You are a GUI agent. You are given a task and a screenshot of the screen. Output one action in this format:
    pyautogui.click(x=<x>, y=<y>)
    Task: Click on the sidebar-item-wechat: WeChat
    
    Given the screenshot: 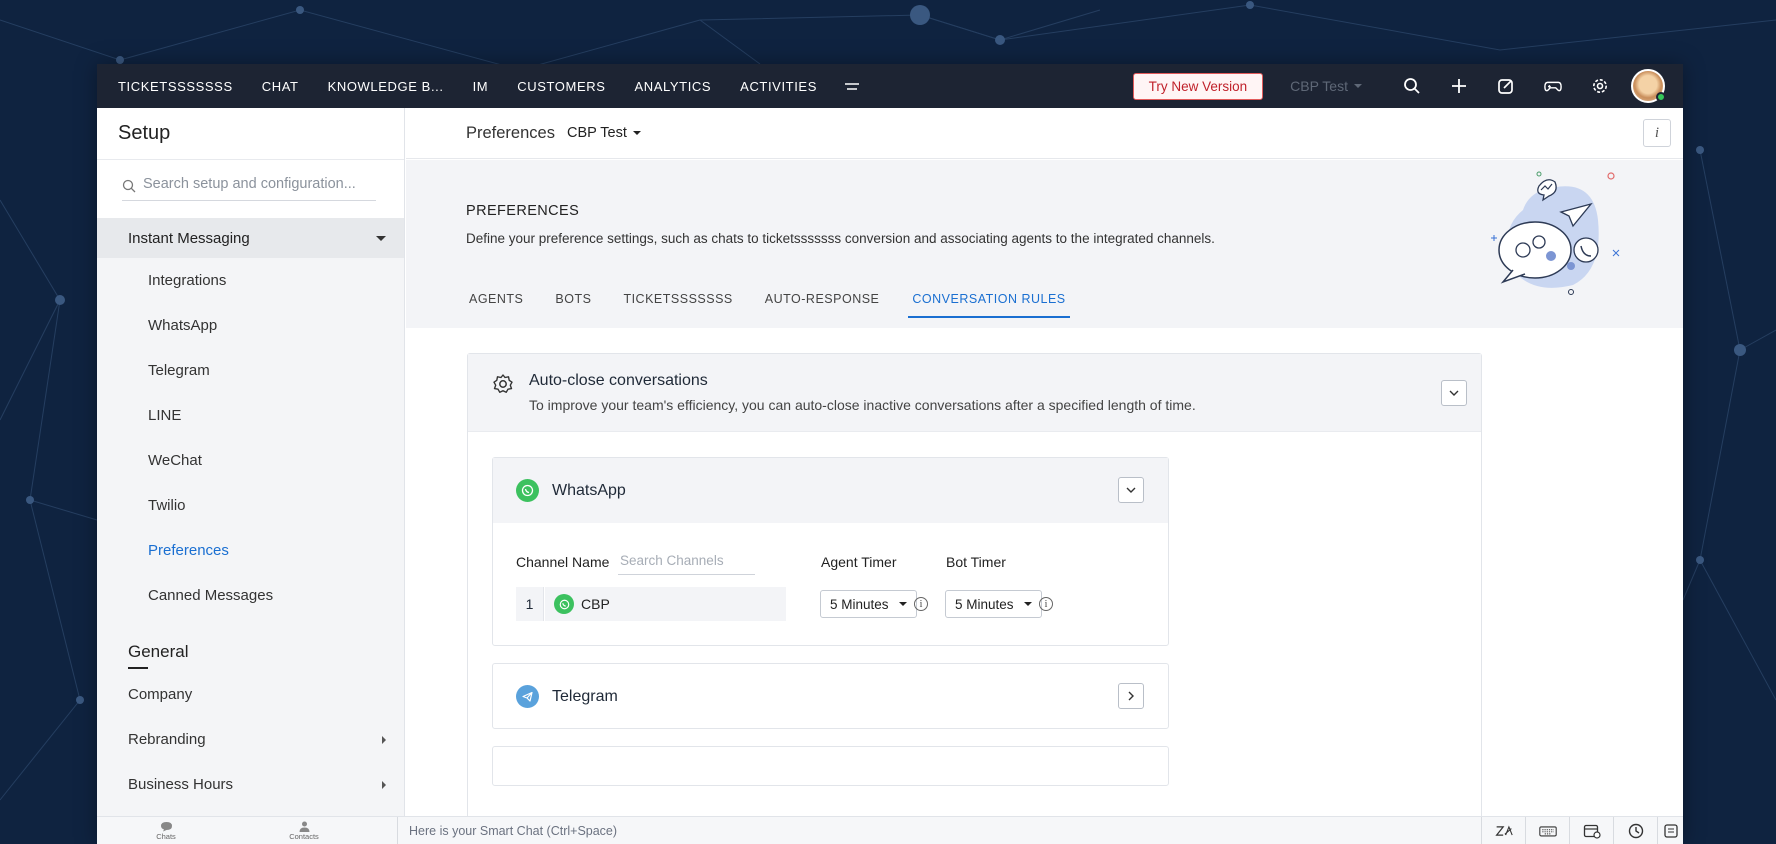 What is the action you would take?
    pyautogui.click(x=250, y=460)
    